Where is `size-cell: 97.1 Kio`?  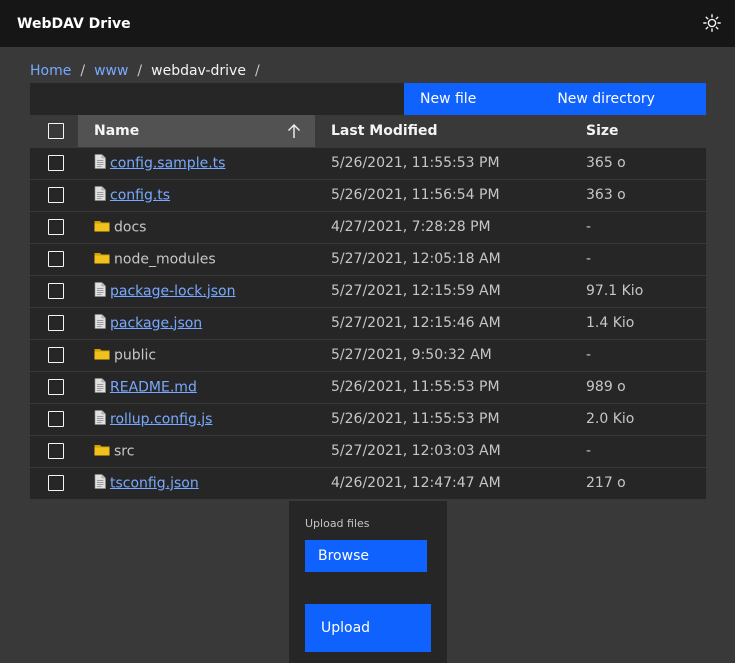
size-cell: 97.1 Kio is located at coordinates (646, 290).